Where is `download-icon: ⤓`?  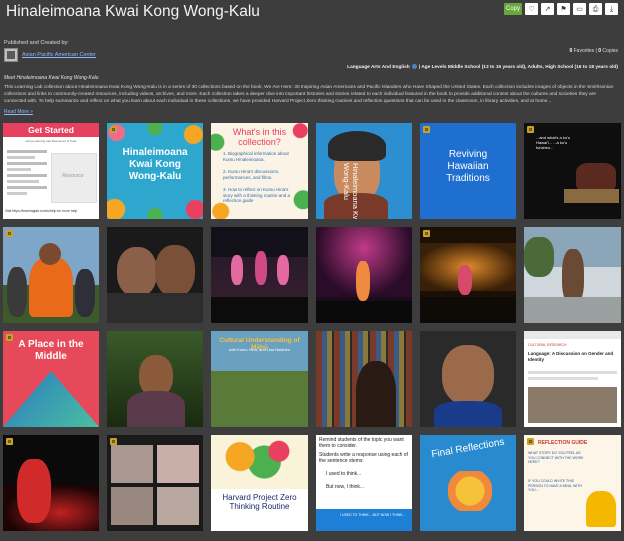 download-icon: ⤓ is located at coordinates (611, 9).